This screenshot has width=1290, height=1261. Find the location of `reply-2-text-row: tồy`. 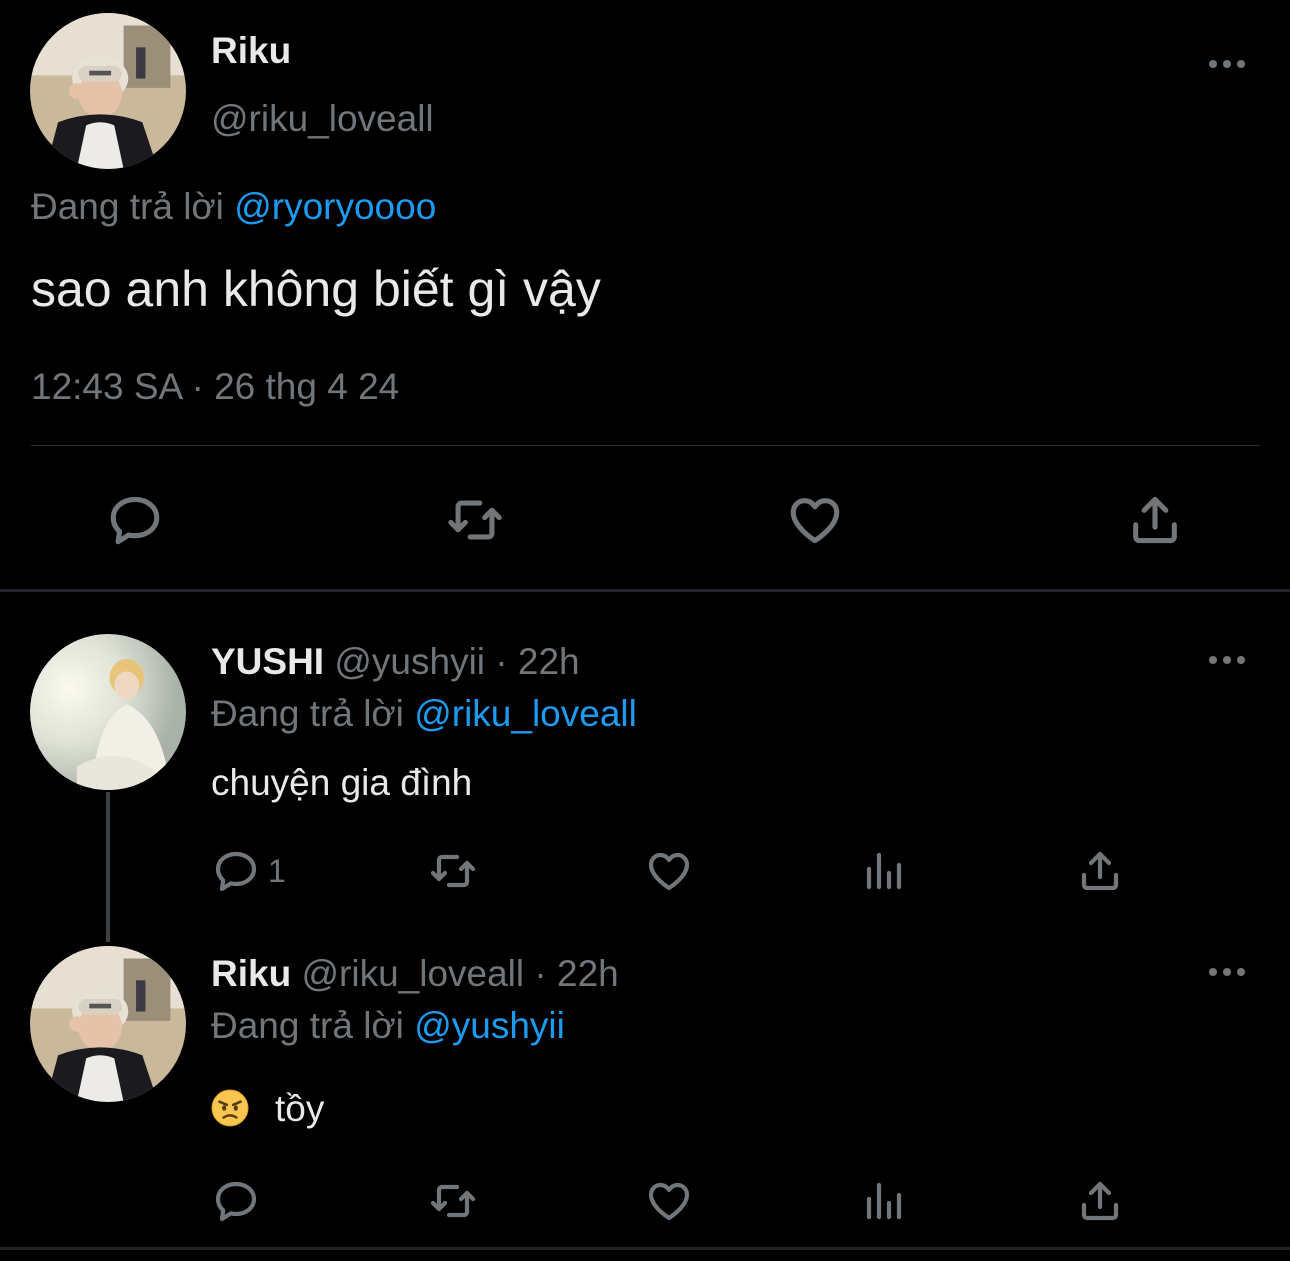

reply-2-text-row: tồy is located at coordinates (267, 1109).